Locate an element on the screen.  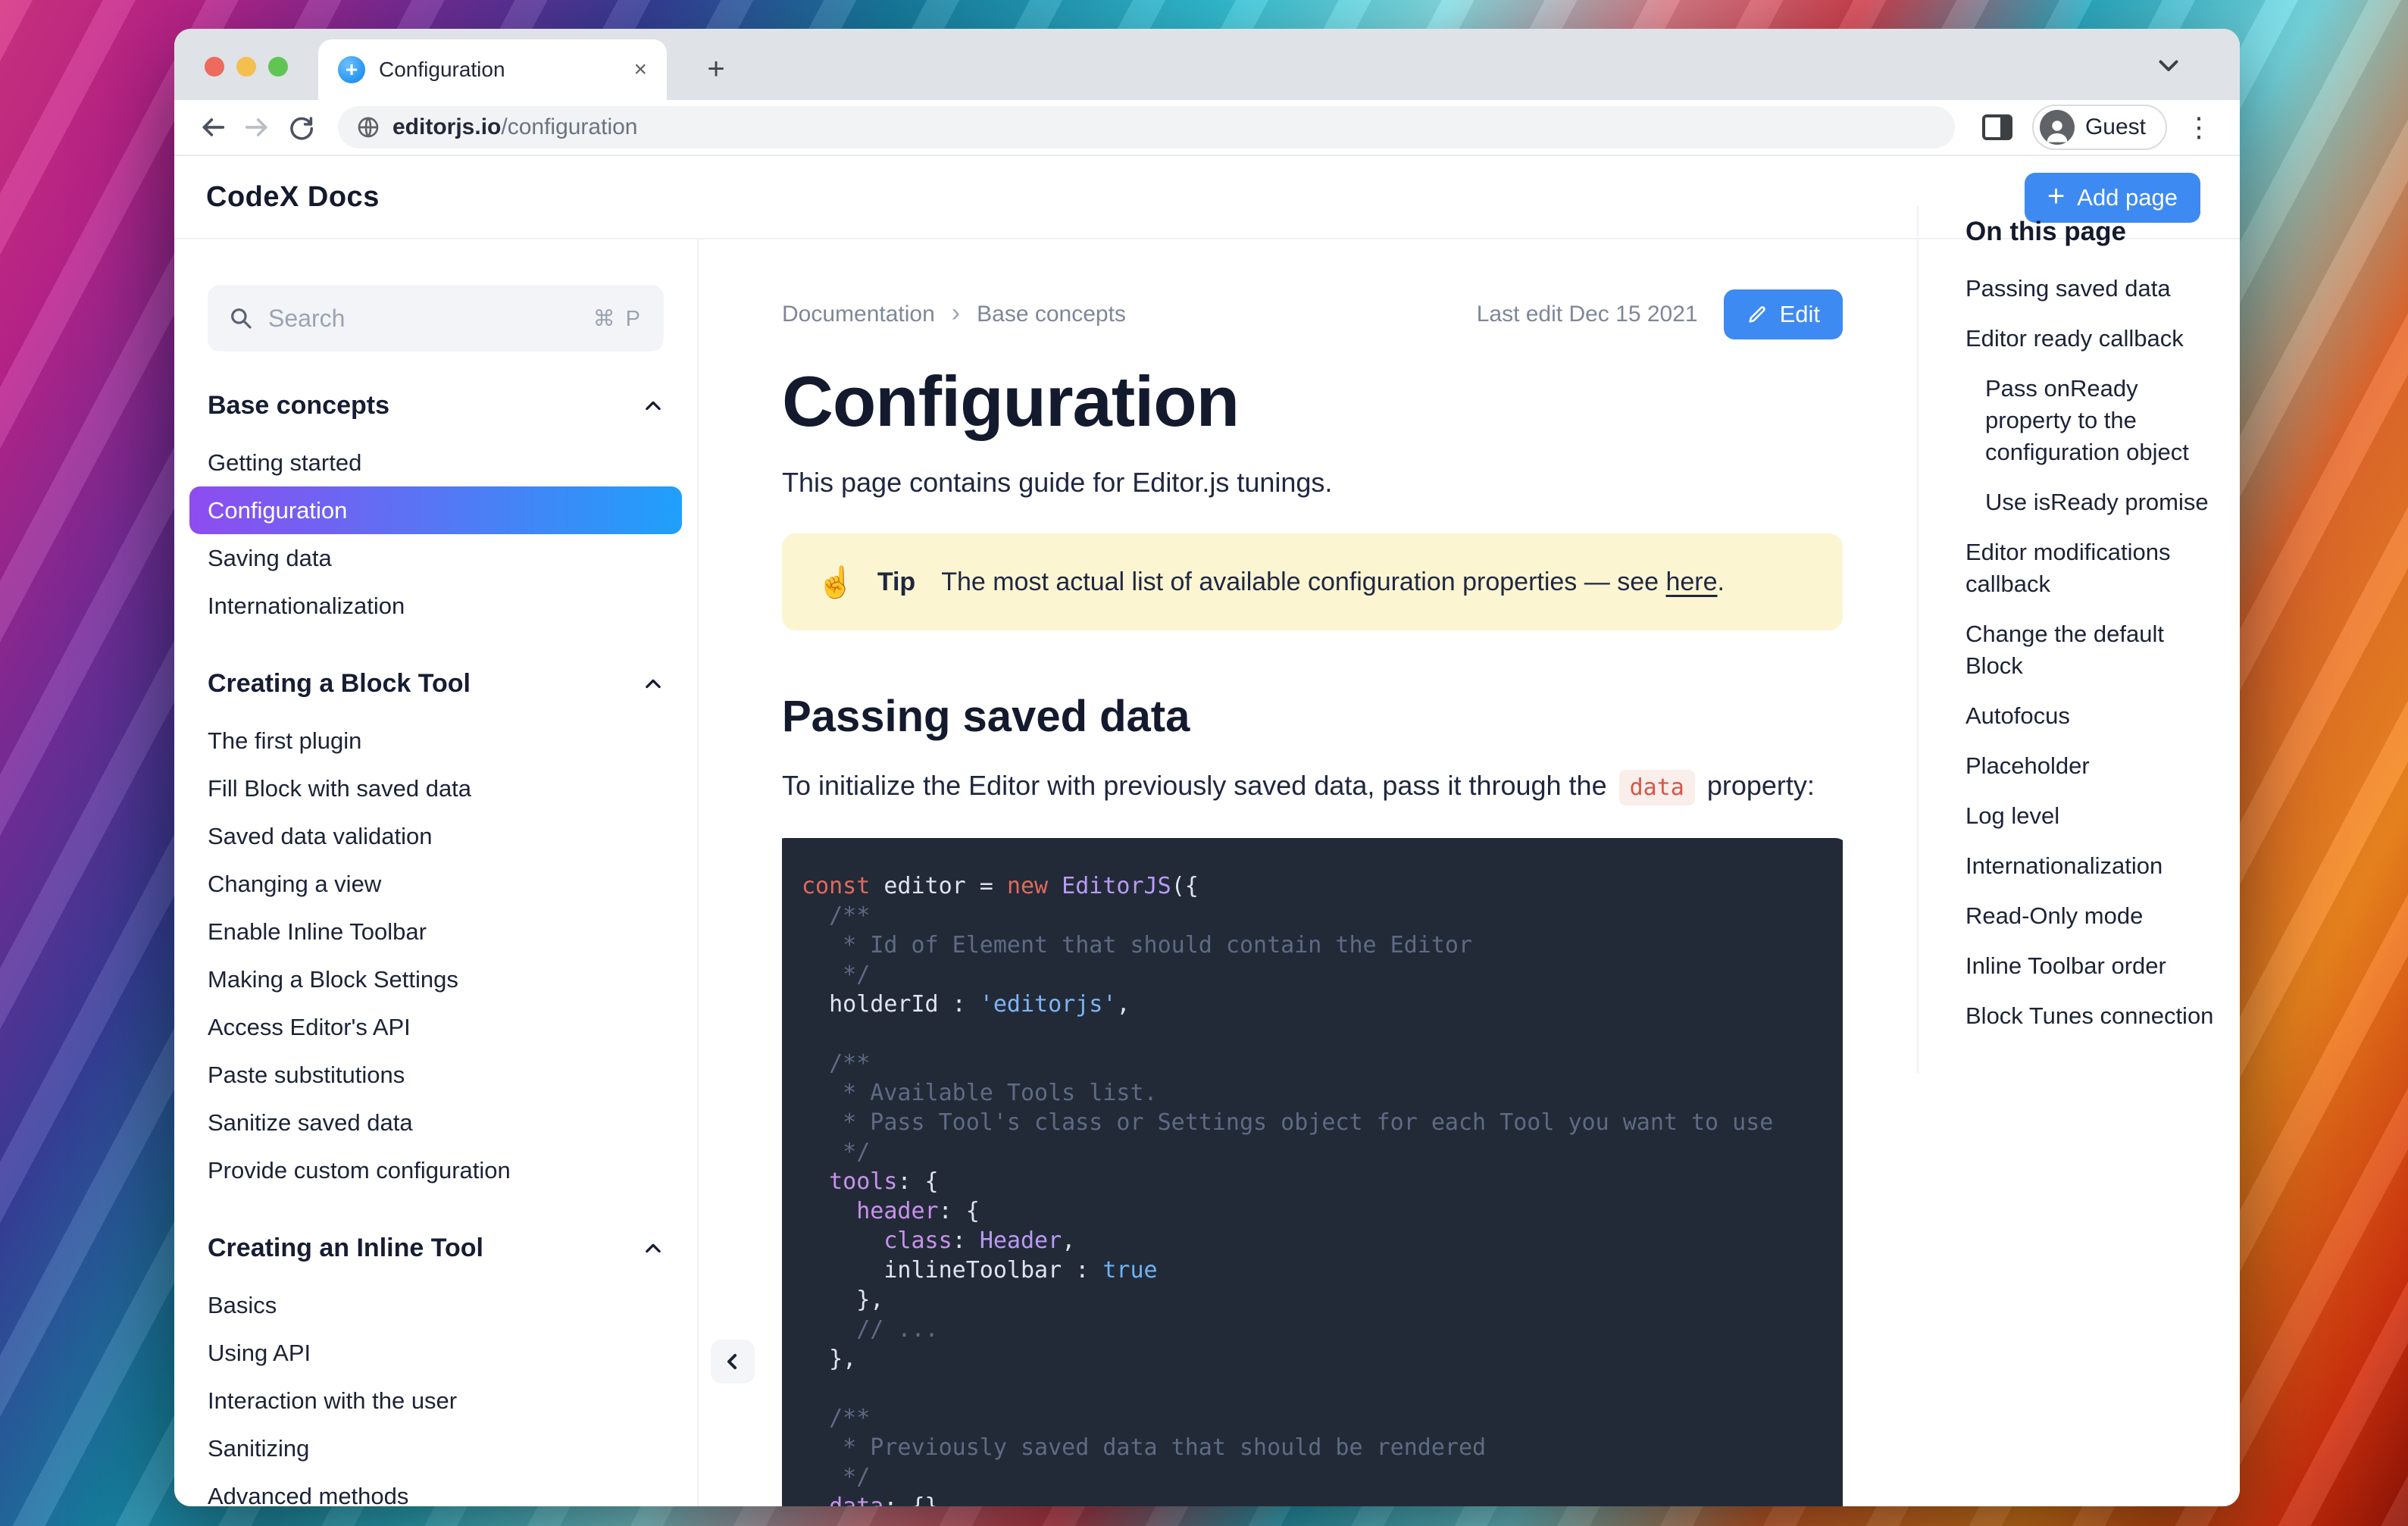
toc-item-editor-ready-callback: Editor ready callback is located at coordinates (2092, 339).